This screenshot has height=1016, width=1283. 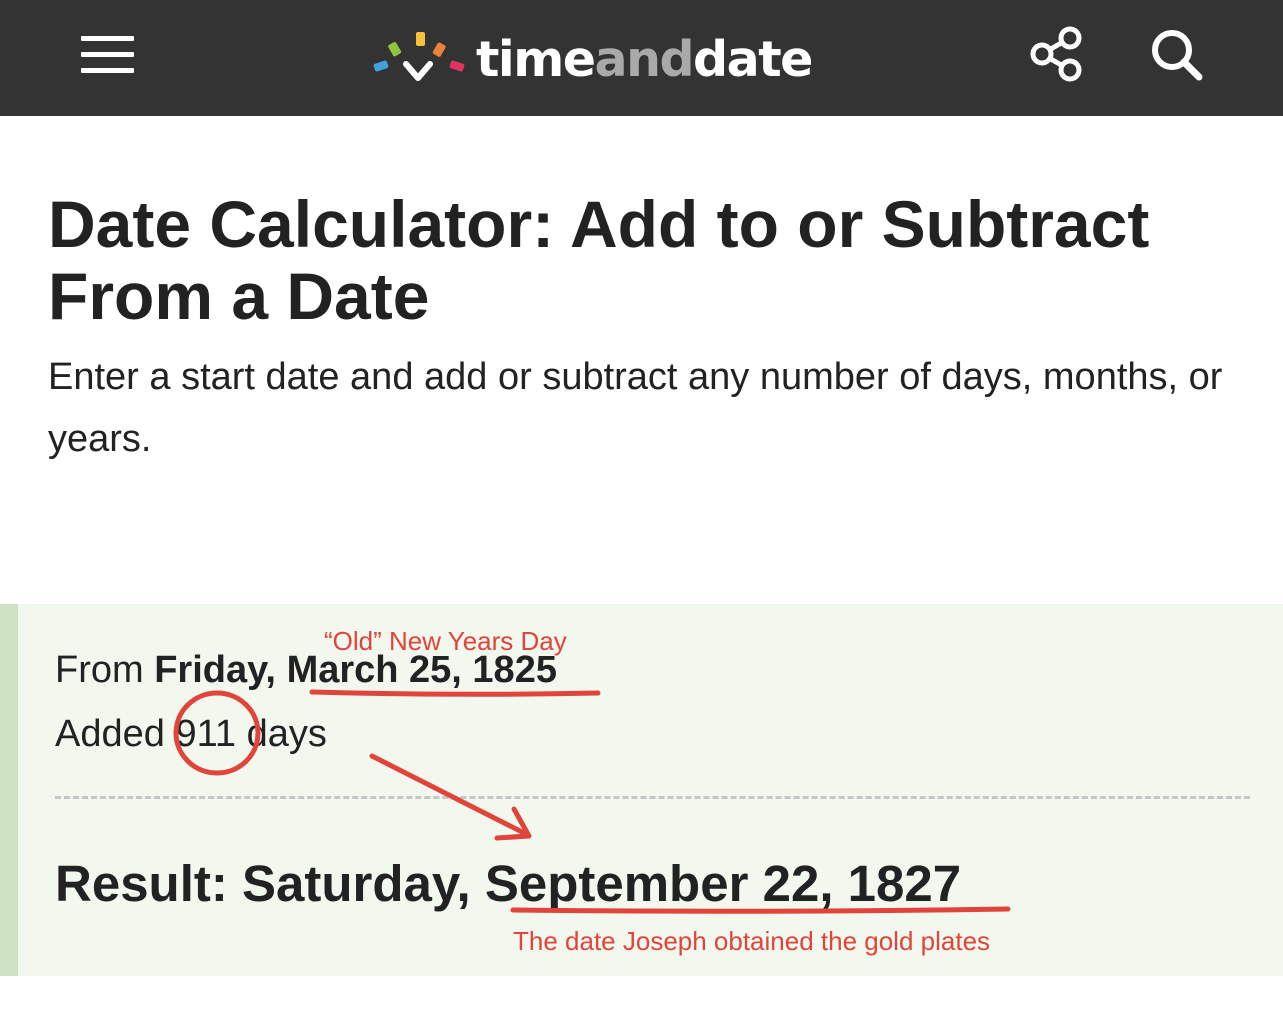 I want to click on menu-button, so click(x=108, y=54).